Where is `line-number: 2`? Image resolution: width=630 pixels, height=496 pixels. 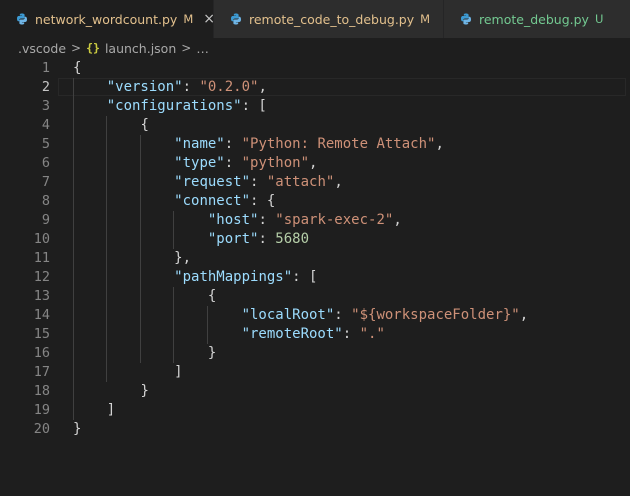
line-number: 2 is located at coordinates (45, 87).